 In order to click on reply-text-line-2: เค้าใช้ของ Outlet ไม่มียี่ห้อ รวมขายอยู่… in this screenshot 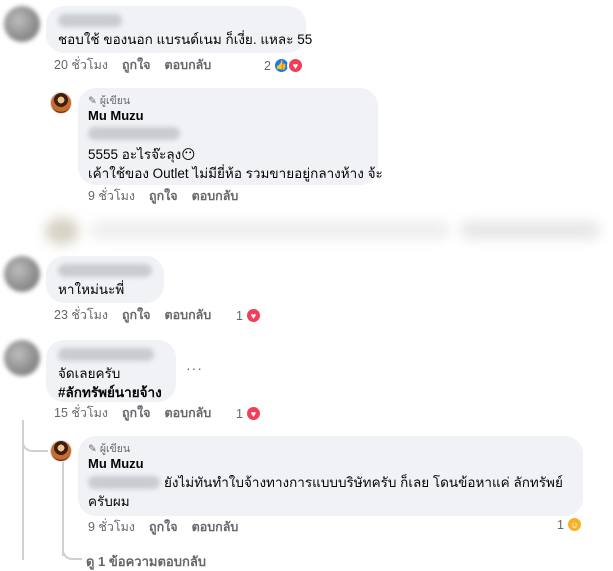, I will do `click(235, 173)`.